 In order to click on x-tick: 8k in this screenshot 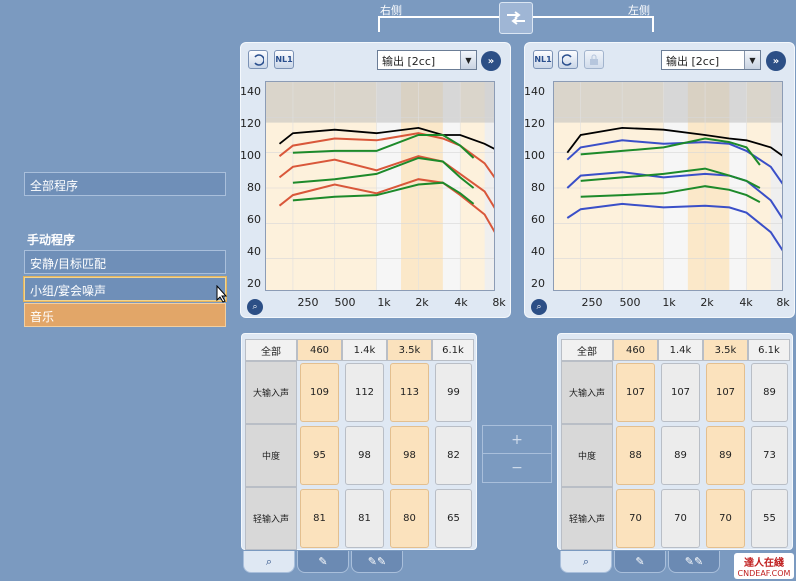, I will do `click(499, 302)`.